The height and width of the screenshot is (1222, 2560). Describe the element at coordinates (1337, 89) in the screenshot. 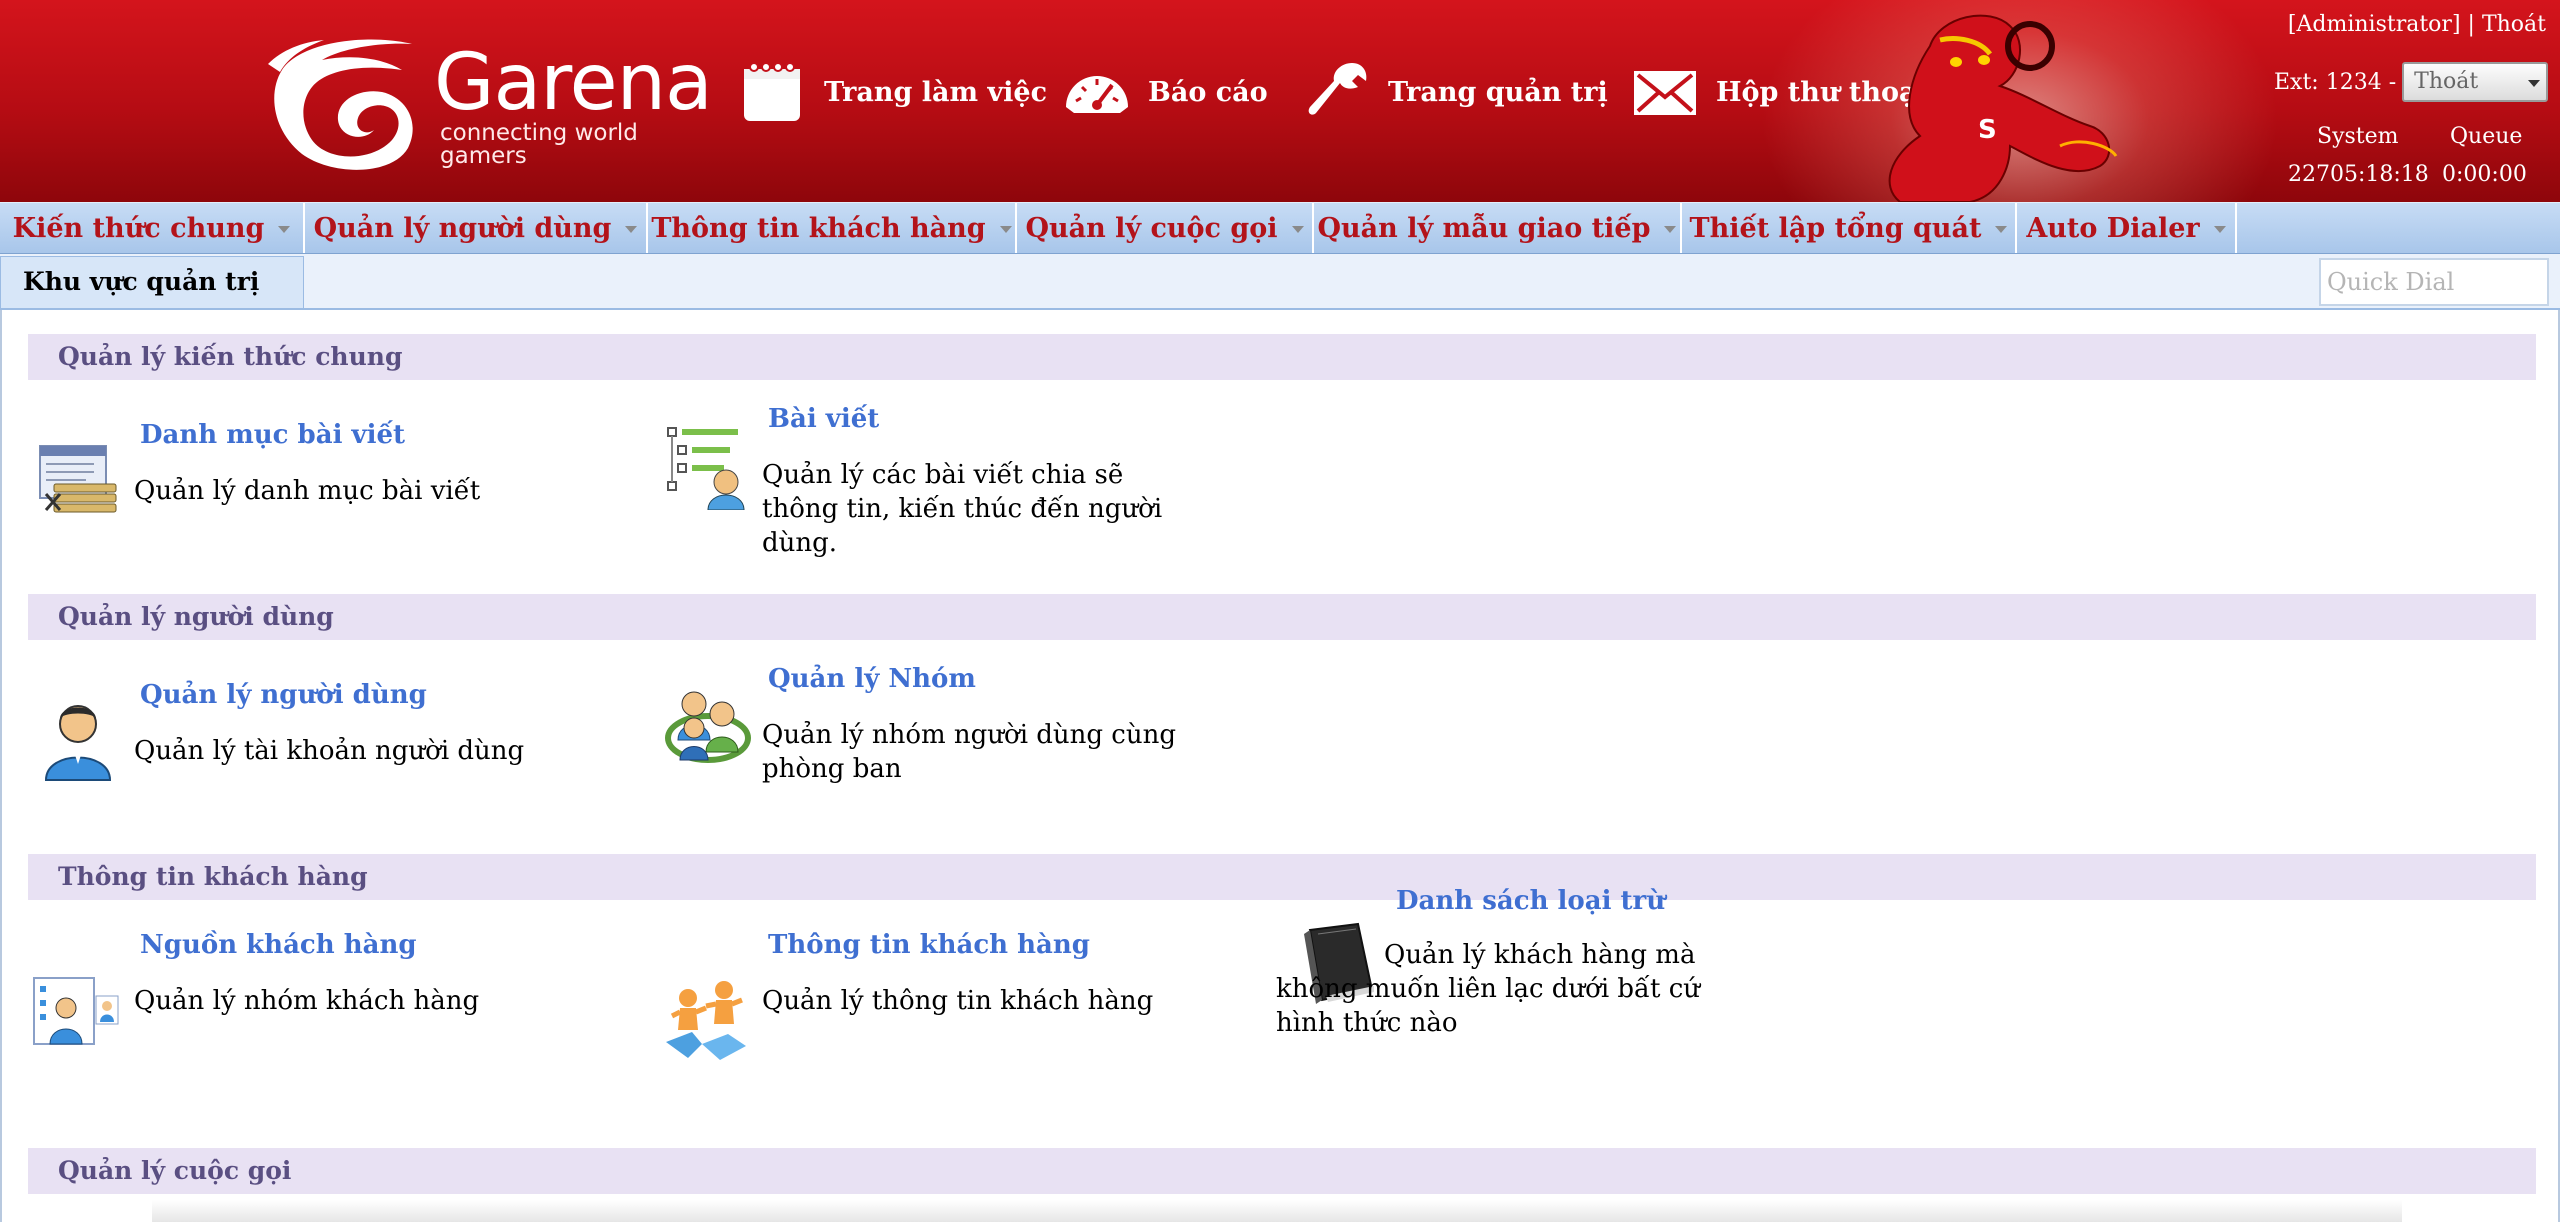

I see `wrench-icon` at that location.